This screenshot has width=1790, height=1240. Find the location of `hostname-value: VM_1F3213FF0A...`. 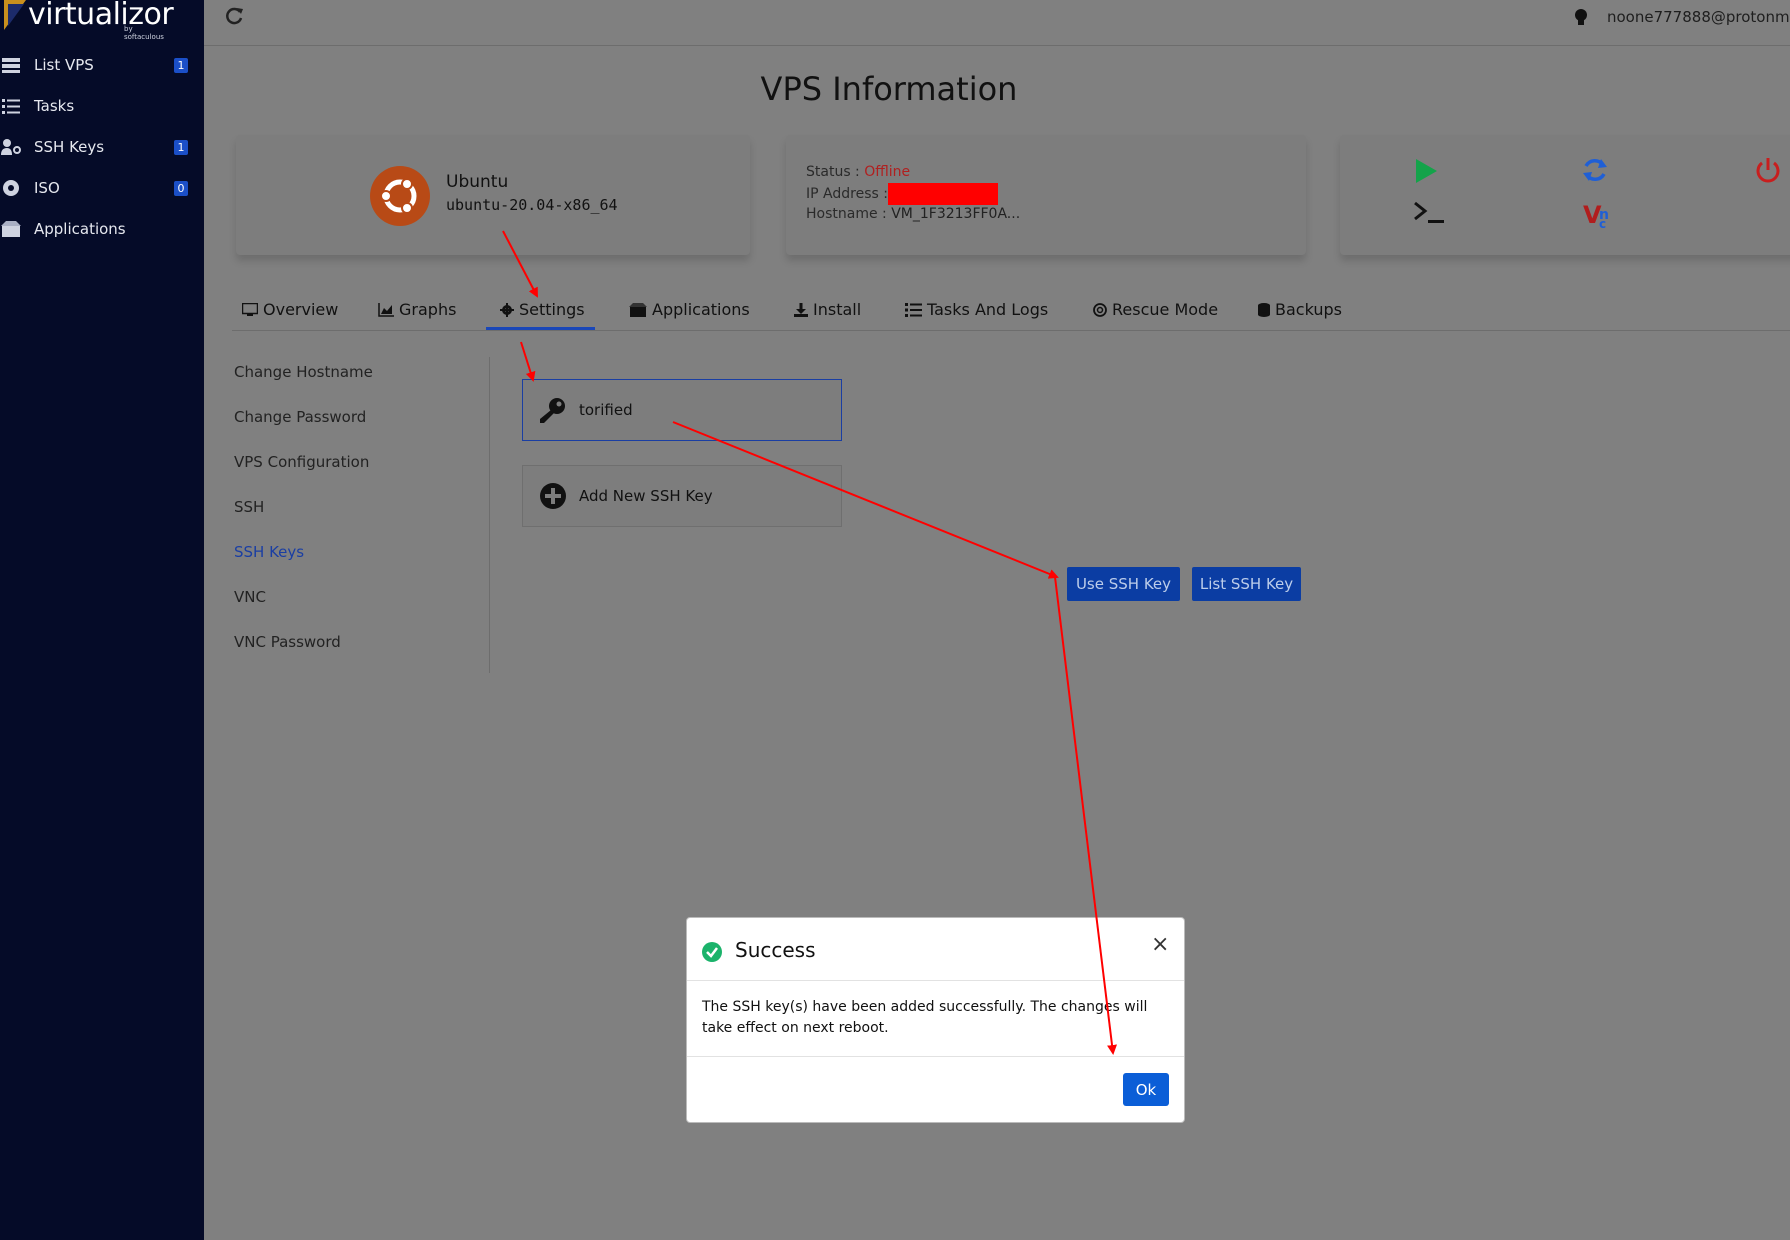

hostname-value: VM_1F3213FF0A... is located at coordinates (956, 214).